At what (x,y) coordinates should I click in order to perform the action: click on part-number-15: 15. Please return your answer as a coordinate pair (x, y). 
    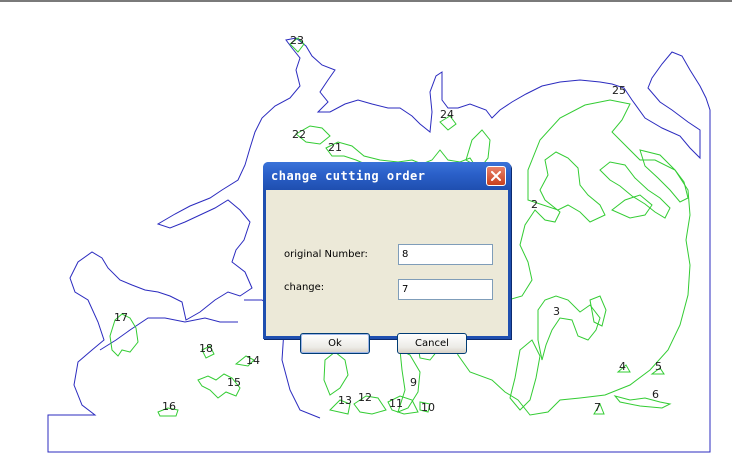
    Looking at the image, I should click on (234, 382).